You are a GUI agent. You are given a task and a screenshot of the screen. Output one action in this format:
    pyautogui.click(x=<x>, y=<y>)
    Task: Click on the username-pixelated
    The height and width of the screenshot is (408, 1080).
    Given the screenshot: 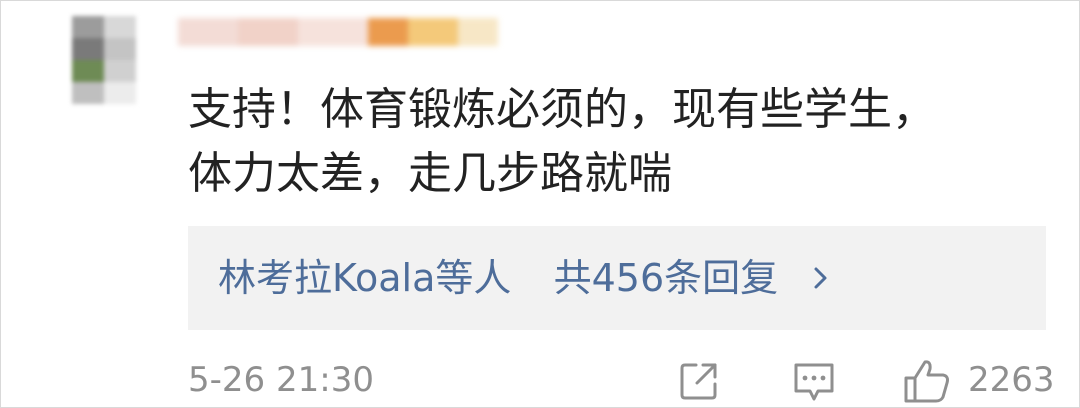 What is the action you would take?
    pyautogui.click(x=338, y=32)
    